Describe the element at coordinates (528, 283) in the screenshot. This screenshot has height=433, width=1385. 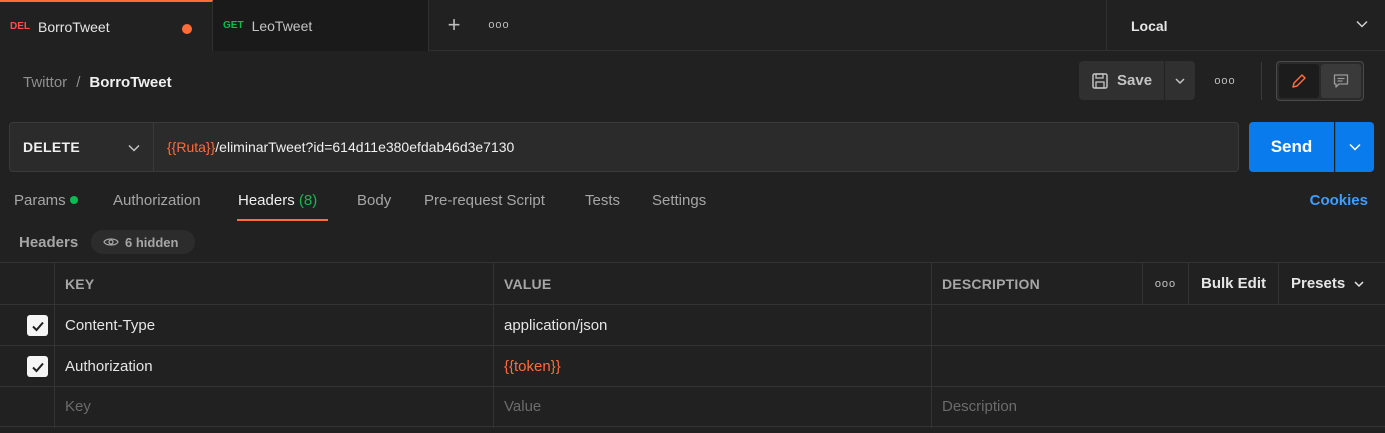
I see `column-header-value: VALUE` at that location.